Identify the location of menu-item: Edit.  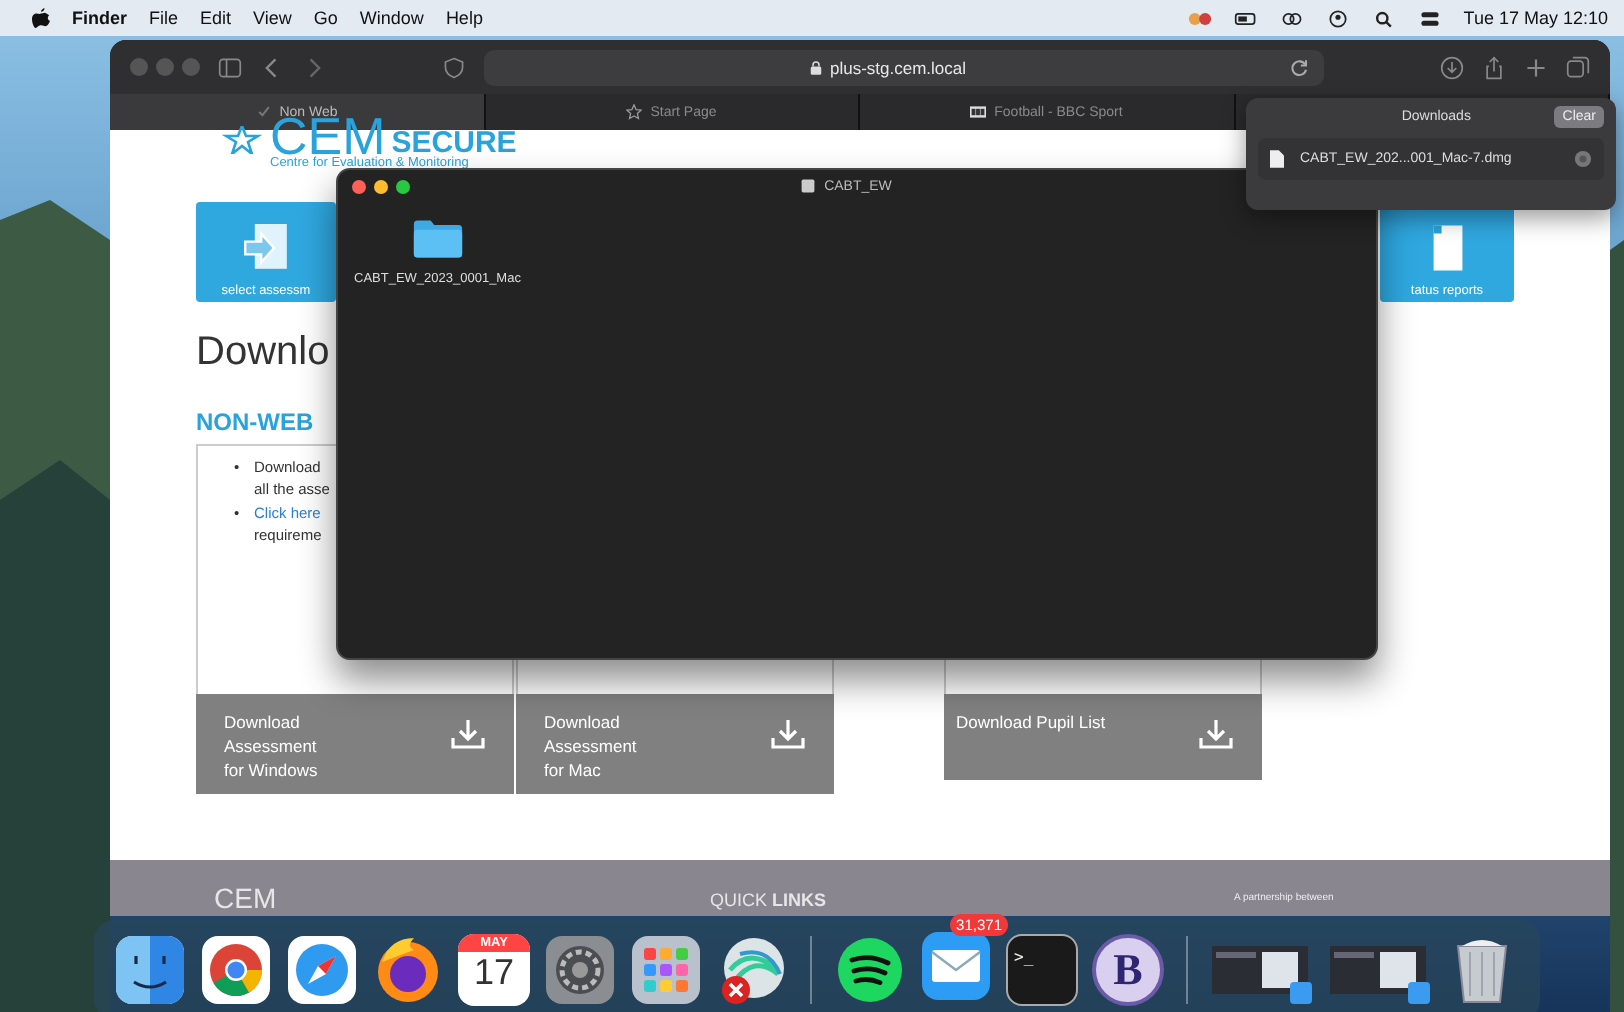
(216, 18).